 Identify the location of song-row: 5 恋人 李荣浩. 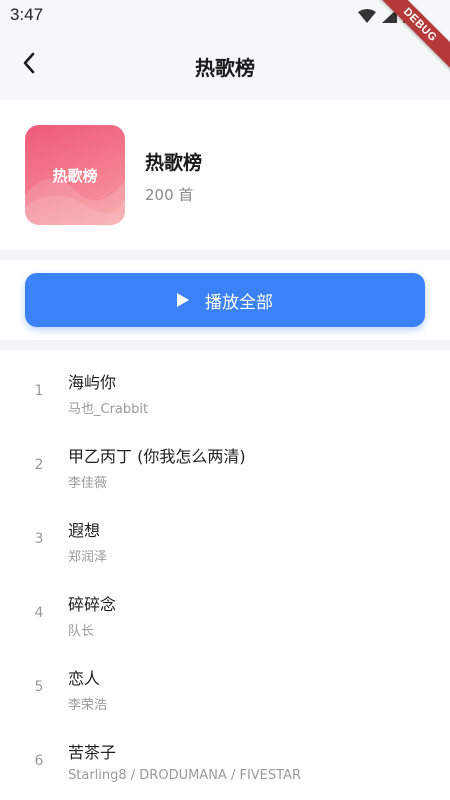
(225, 683).